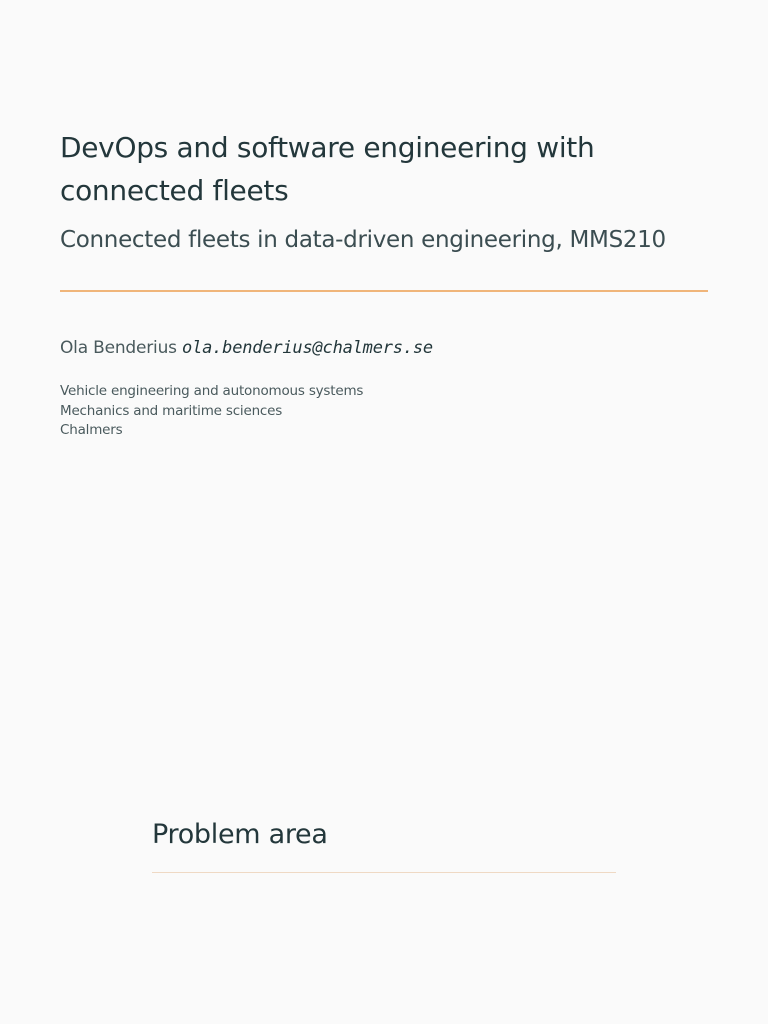  Describe the element at coordinates (118, 348) in the screenshot. I see `author-name: Ola Benderius` at that location.